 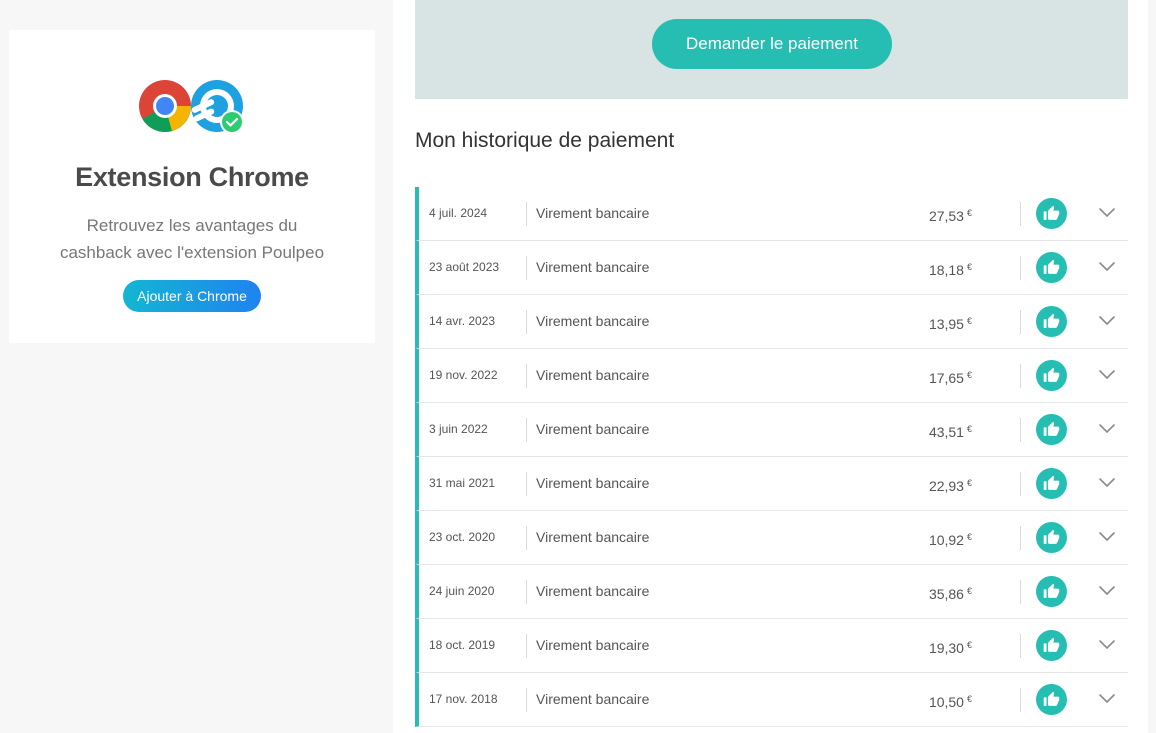 I want to click on payment-amount: 22,93 €, so click(x=950, y=485).